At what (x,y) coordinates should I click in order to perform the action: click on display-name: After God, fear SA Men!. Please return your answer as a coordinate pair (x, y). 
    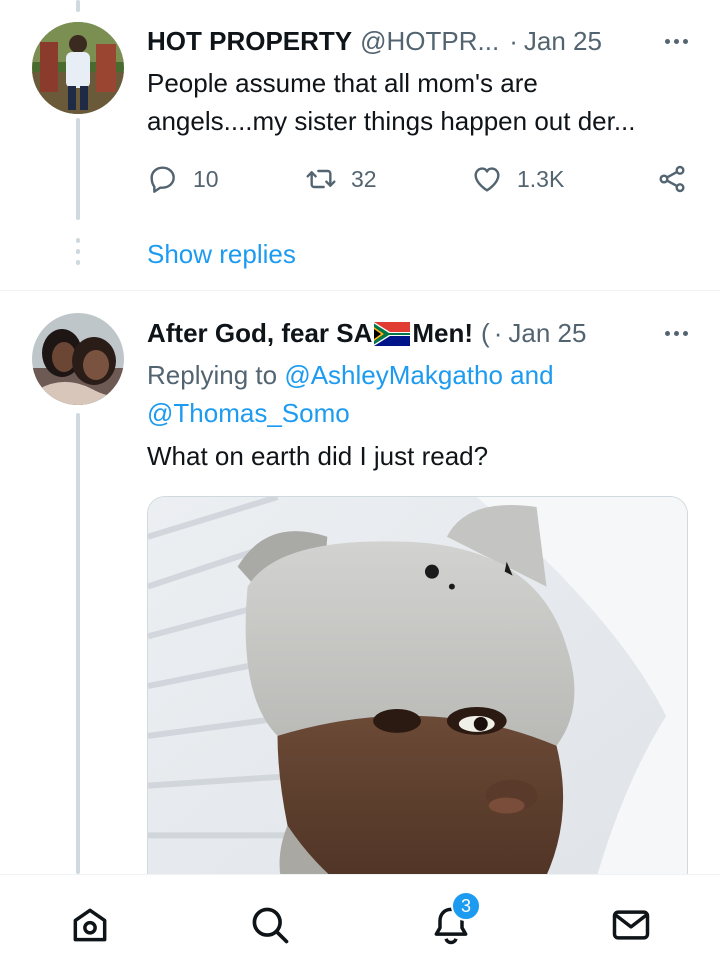
    Looking at the image, I should click on (310, 333).